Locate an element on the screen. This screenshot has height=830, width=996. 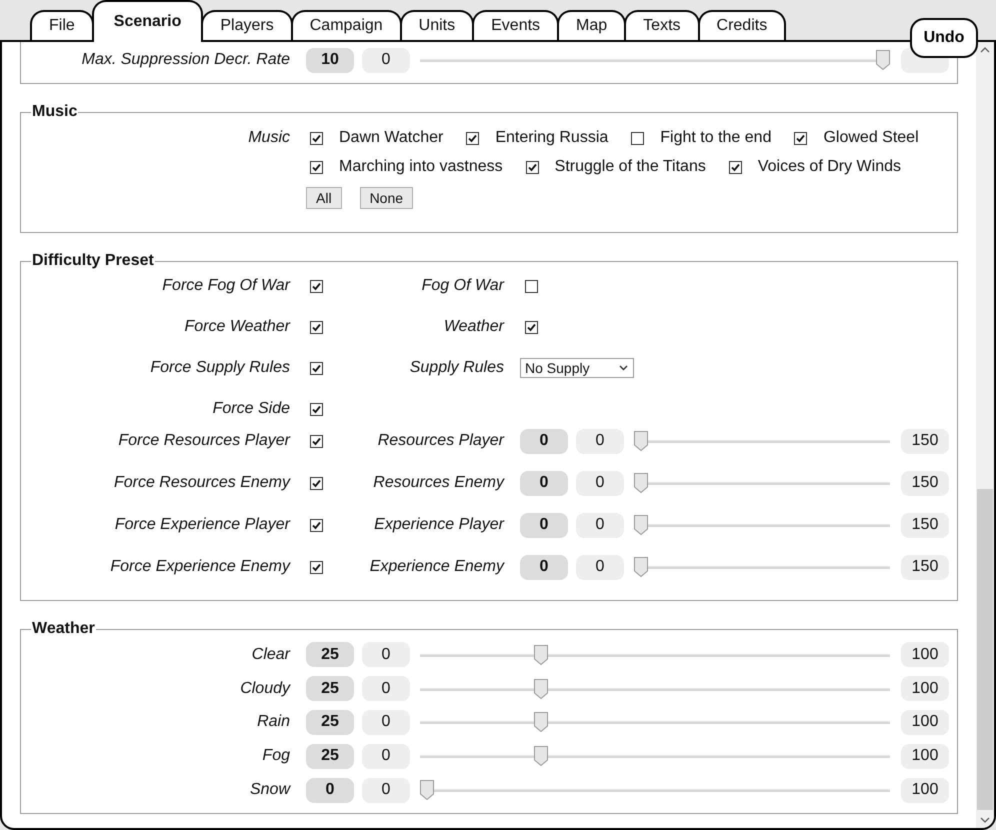
tab: Events is located at coordinates (516, 25).